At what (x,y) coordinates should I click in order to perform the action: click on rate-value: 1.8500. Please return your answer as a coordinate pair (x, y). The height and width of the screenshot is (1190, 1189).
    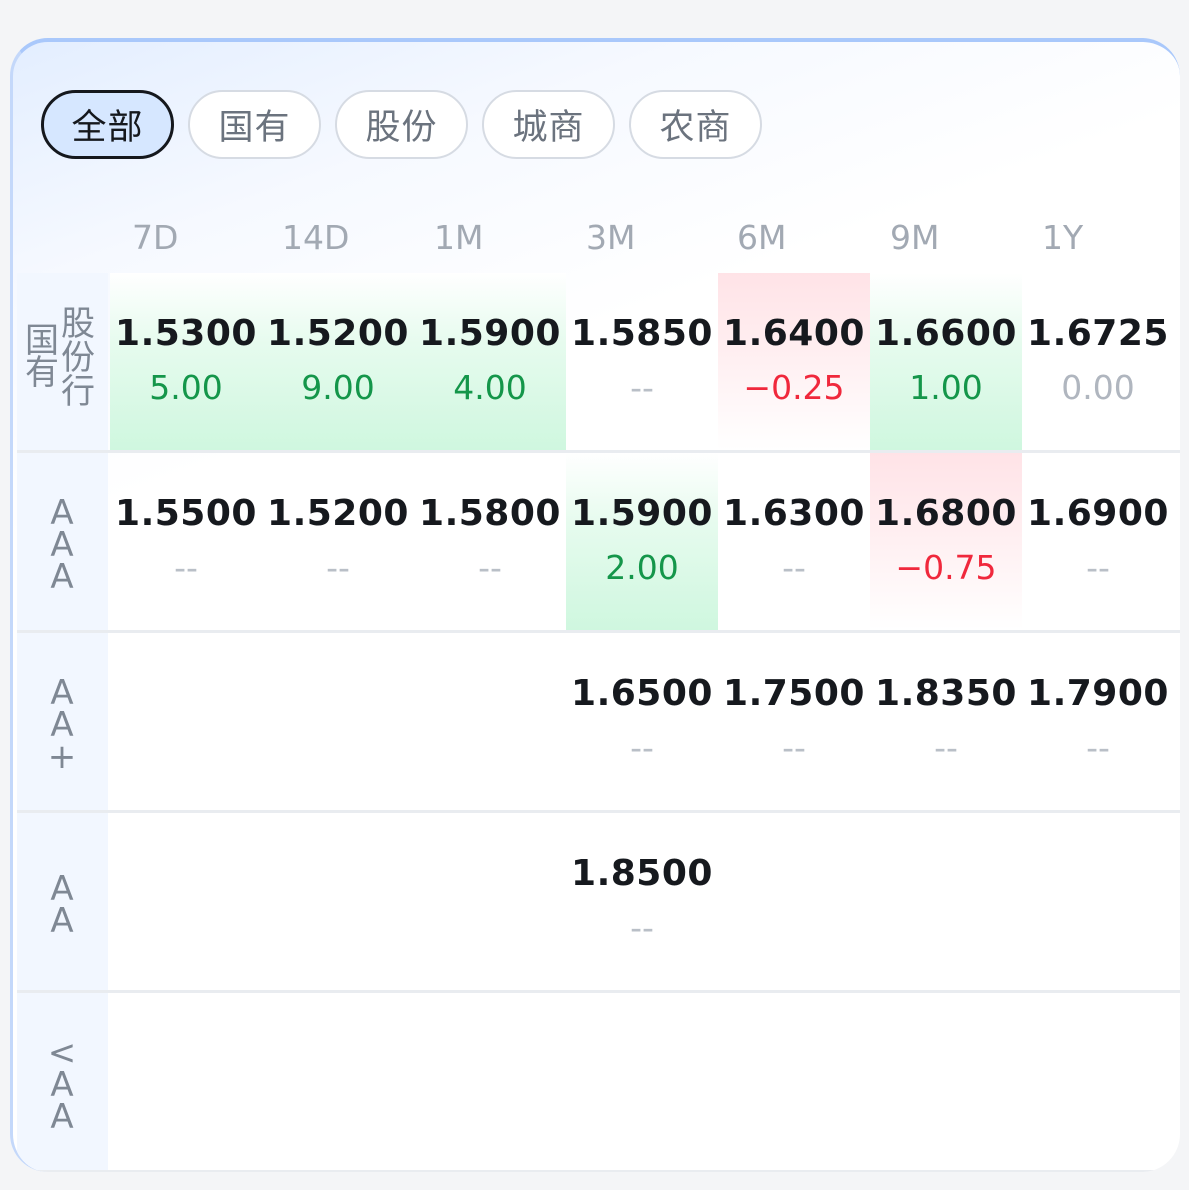
    Looking at the image, I should click on (642, 873).